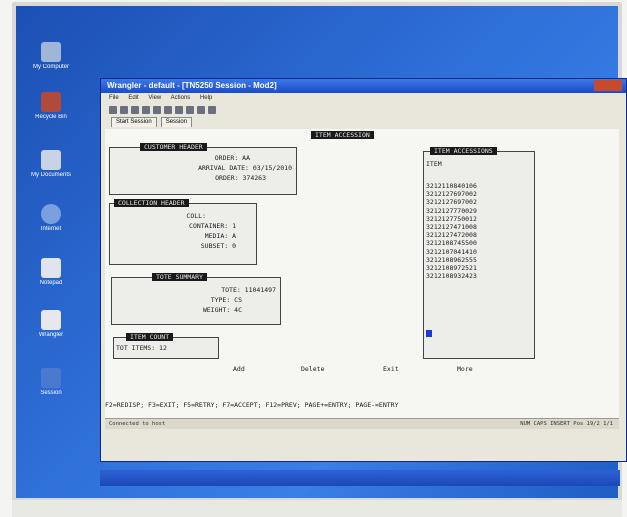 Image resolution: width=627 pixels, height=517 pixels. I want to click on application-icon, so click(51, 320).